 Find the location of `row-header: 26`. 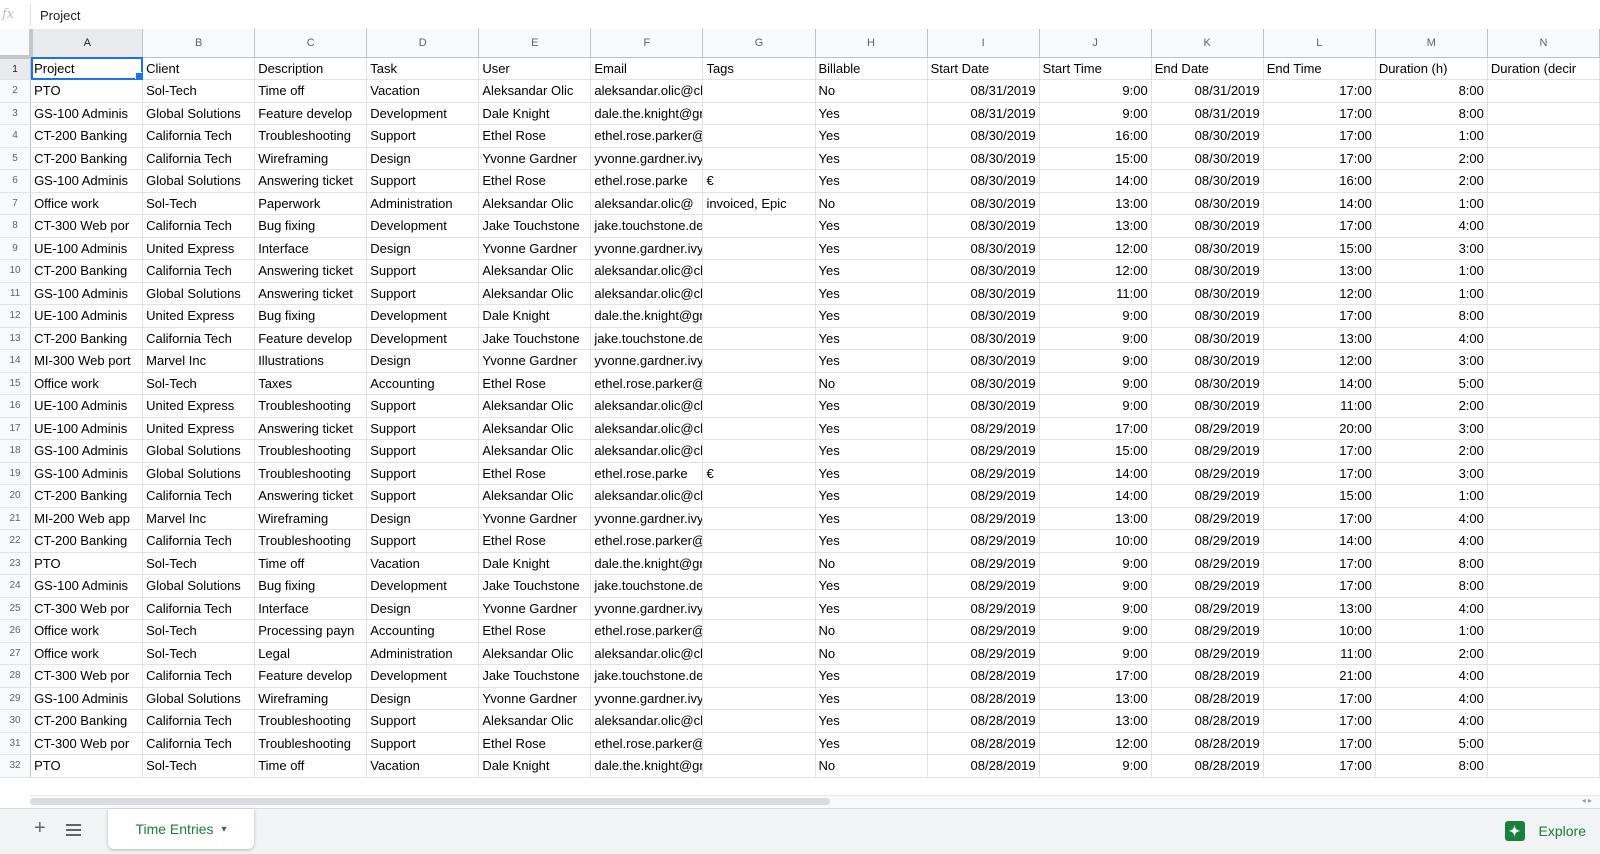

row-header: 26 is located at coordinates (16, 631).